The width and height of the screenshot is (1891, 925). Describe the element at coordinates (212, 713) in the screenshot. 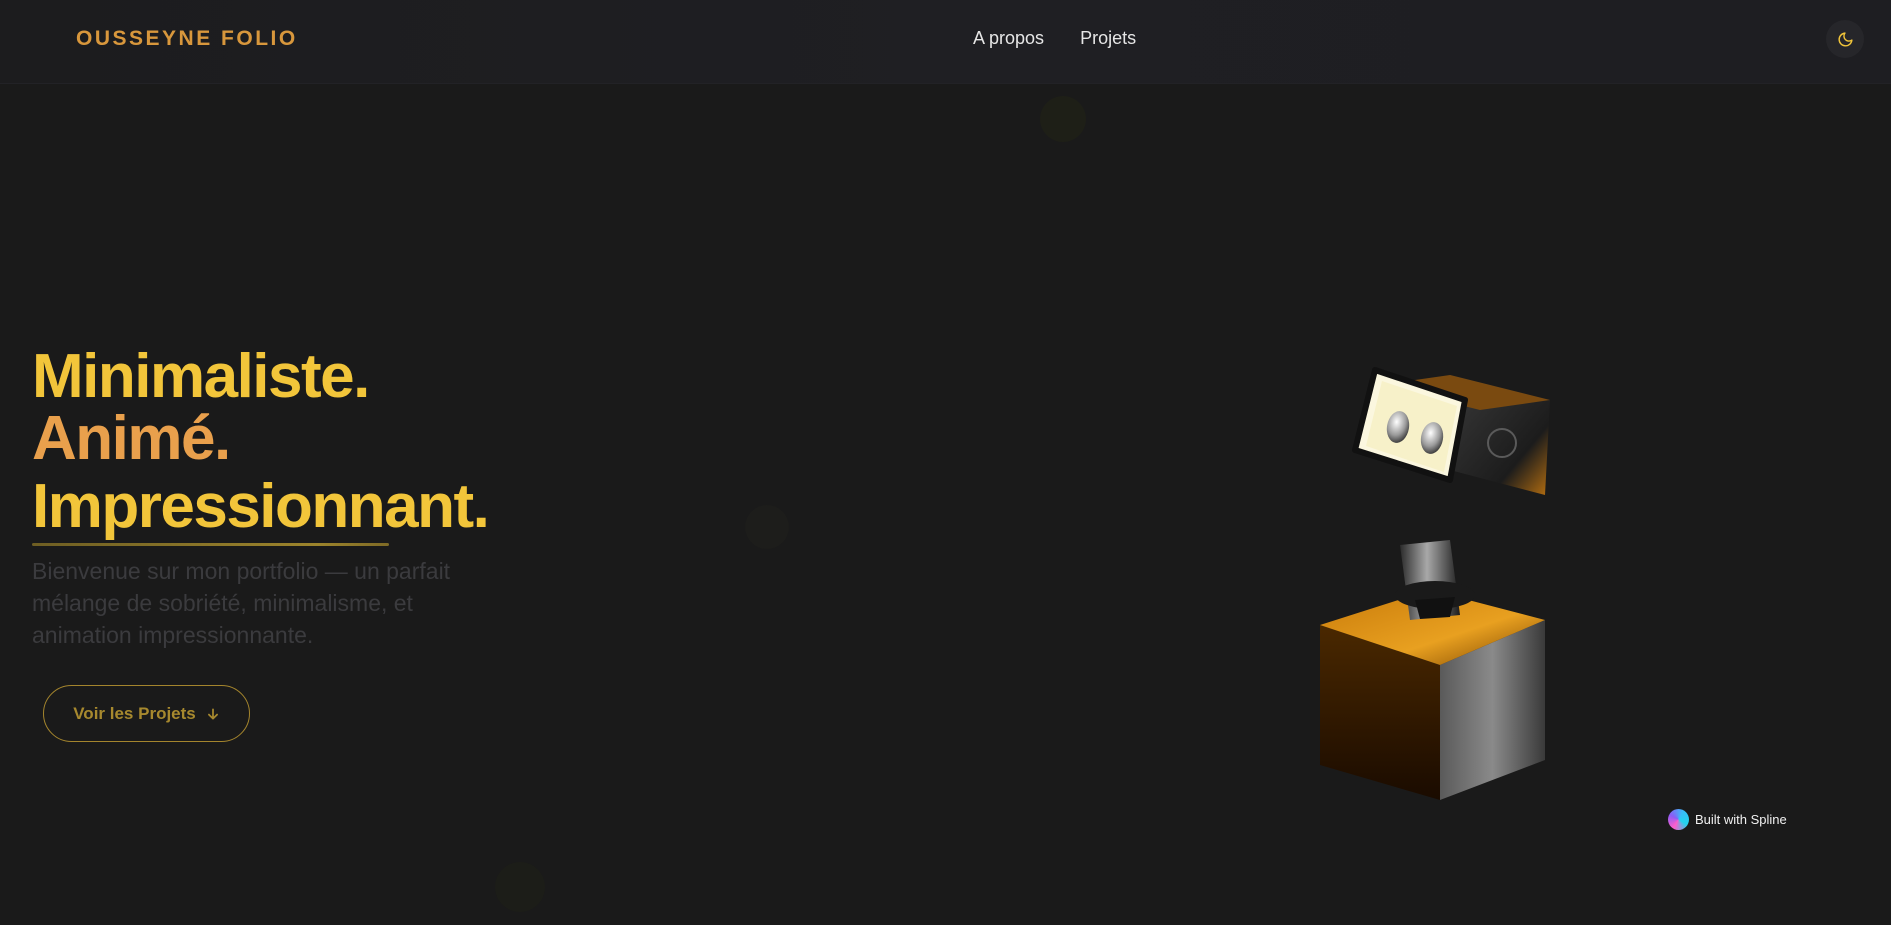

I see `arrow-down-icon` at that location.